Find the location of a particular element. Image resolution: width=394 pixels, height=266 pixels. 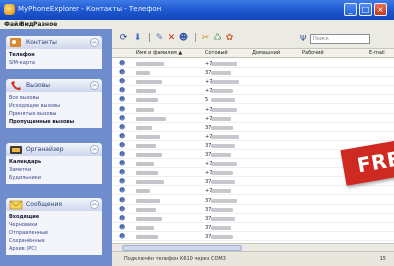

contact-count: 15 is located at coordinates (382, 259).